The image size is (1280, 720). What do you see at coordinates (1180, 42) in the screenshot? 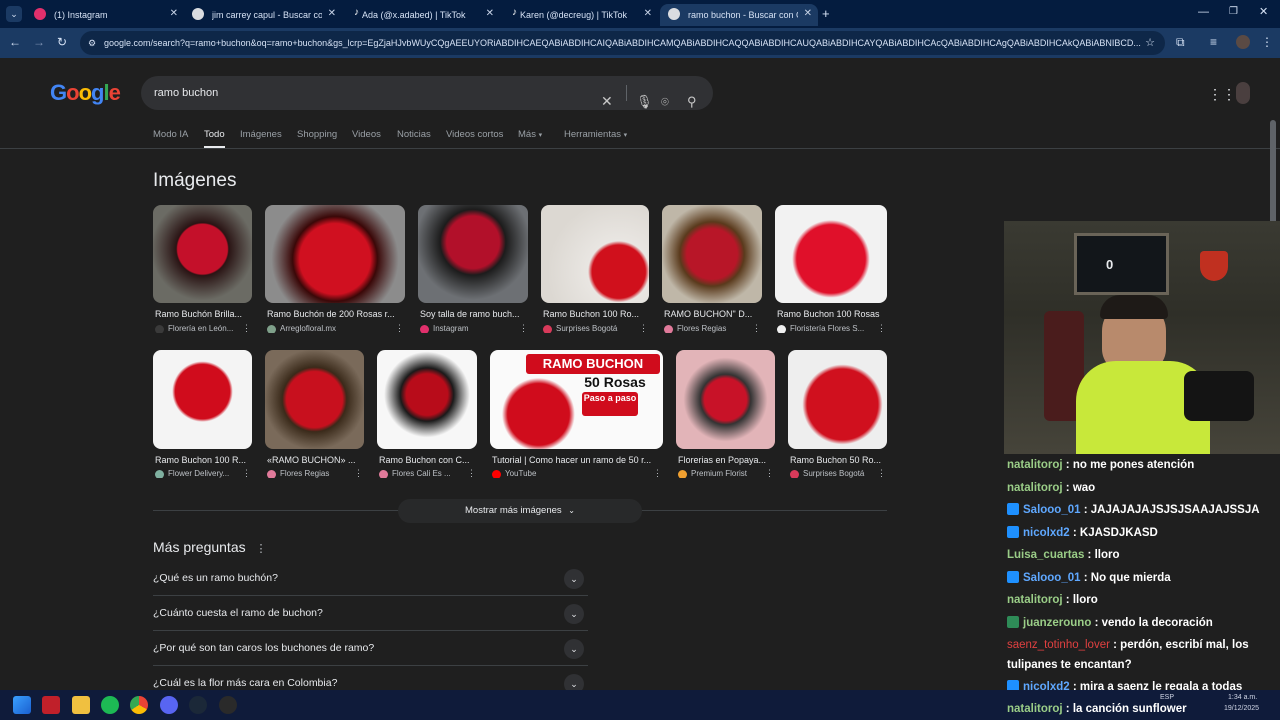
I see `extensions-icon: ⧉` at bounding box center [1180, 42].